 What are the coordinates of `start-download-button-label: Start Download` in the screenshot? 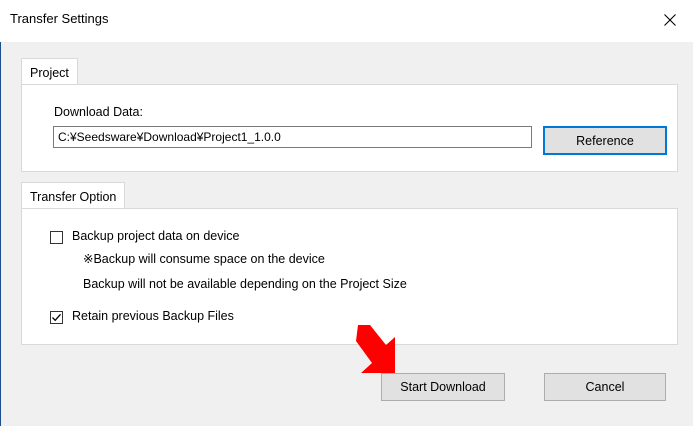 It's located at (443, 387).